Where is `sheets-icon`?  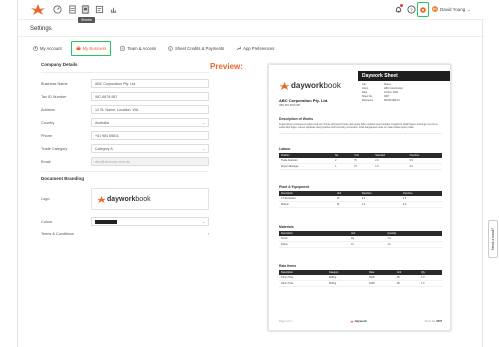 sheets-icon is located at coordinates (85, 9).